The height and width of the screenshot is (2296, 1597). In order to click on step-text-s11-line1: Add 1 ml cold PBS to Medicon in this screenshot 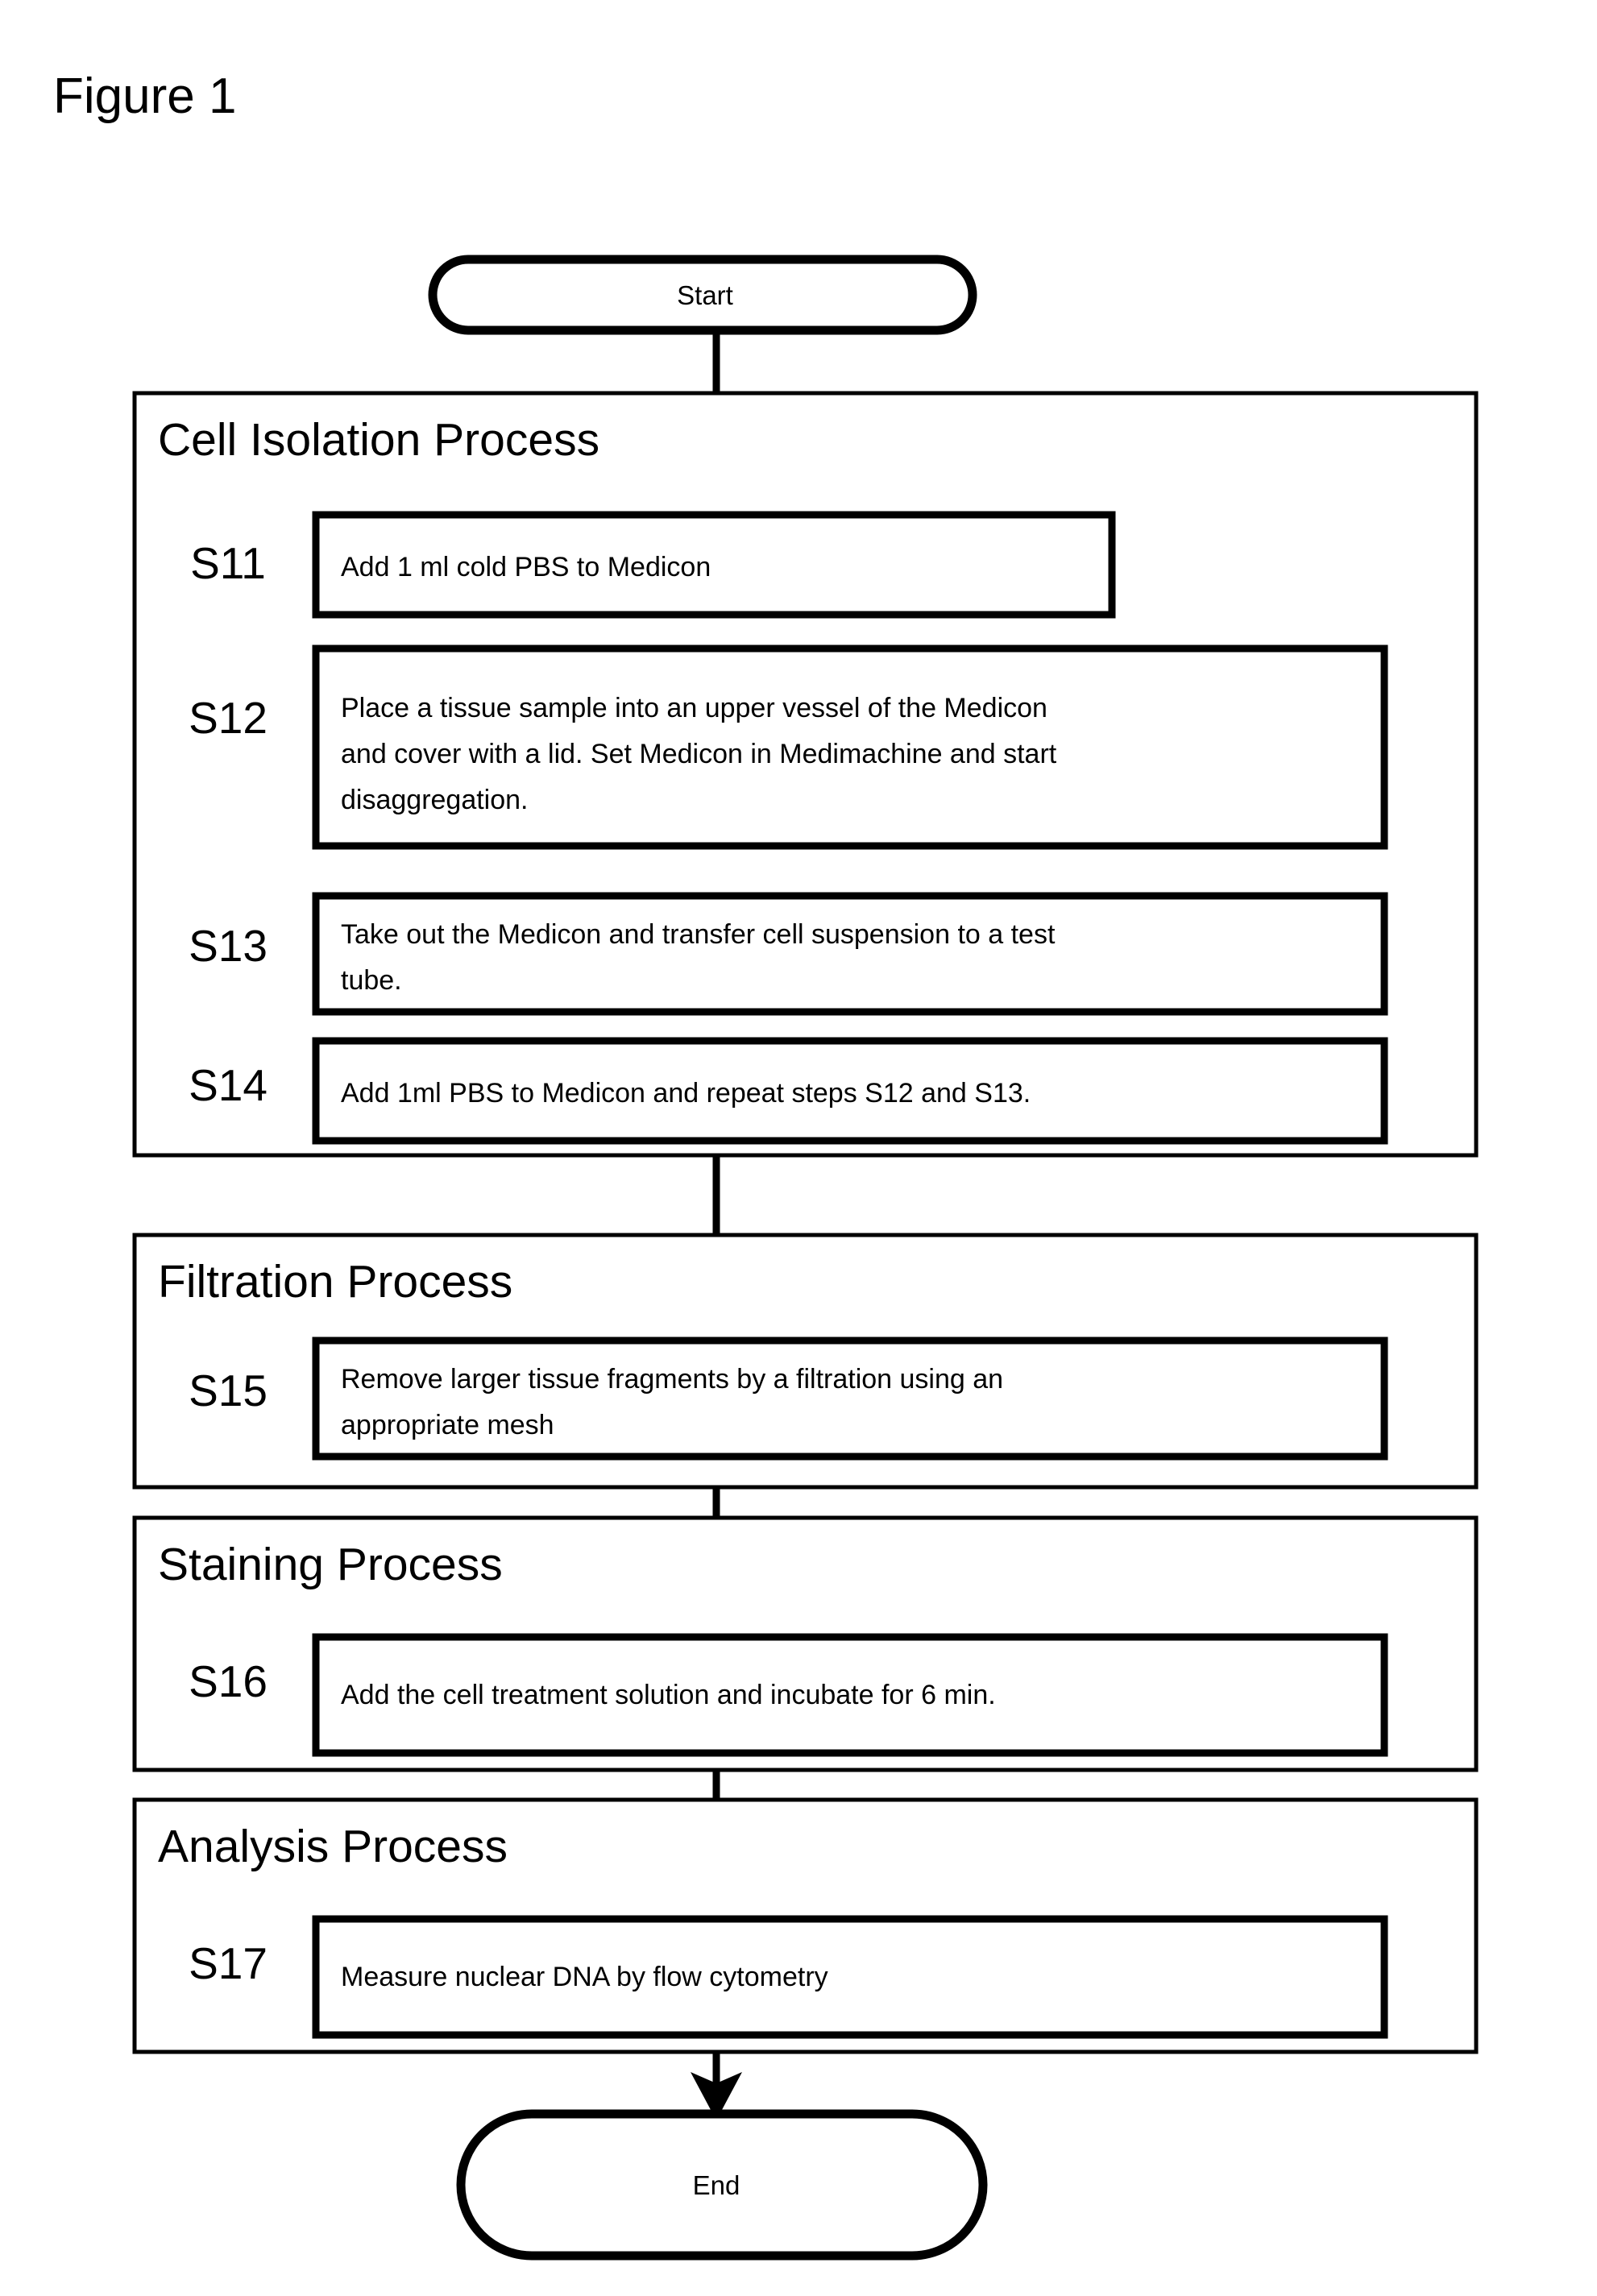, I will do `click(526, 567)`.